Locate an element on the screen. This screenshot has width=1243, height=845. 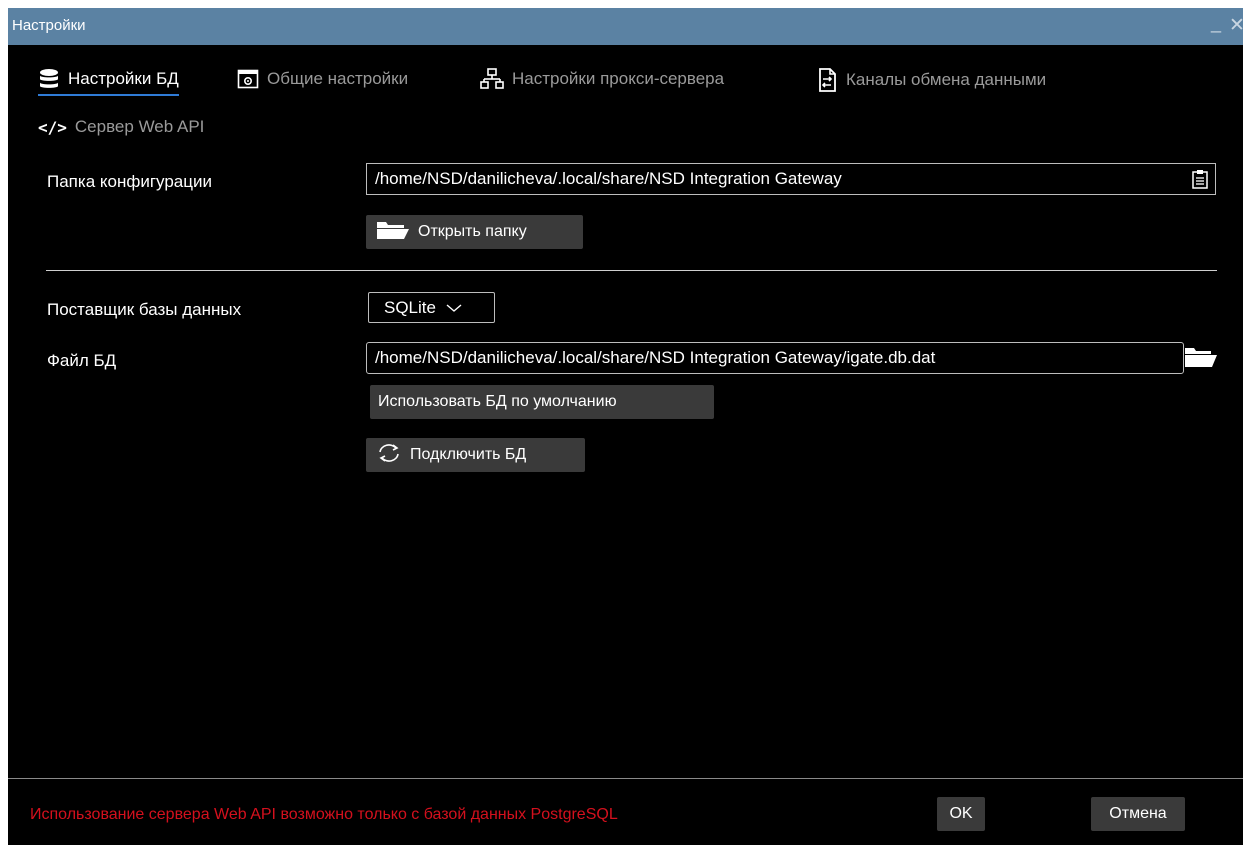
tab-general-settings-label: Общие настройки is located at coordinates (338, 78).